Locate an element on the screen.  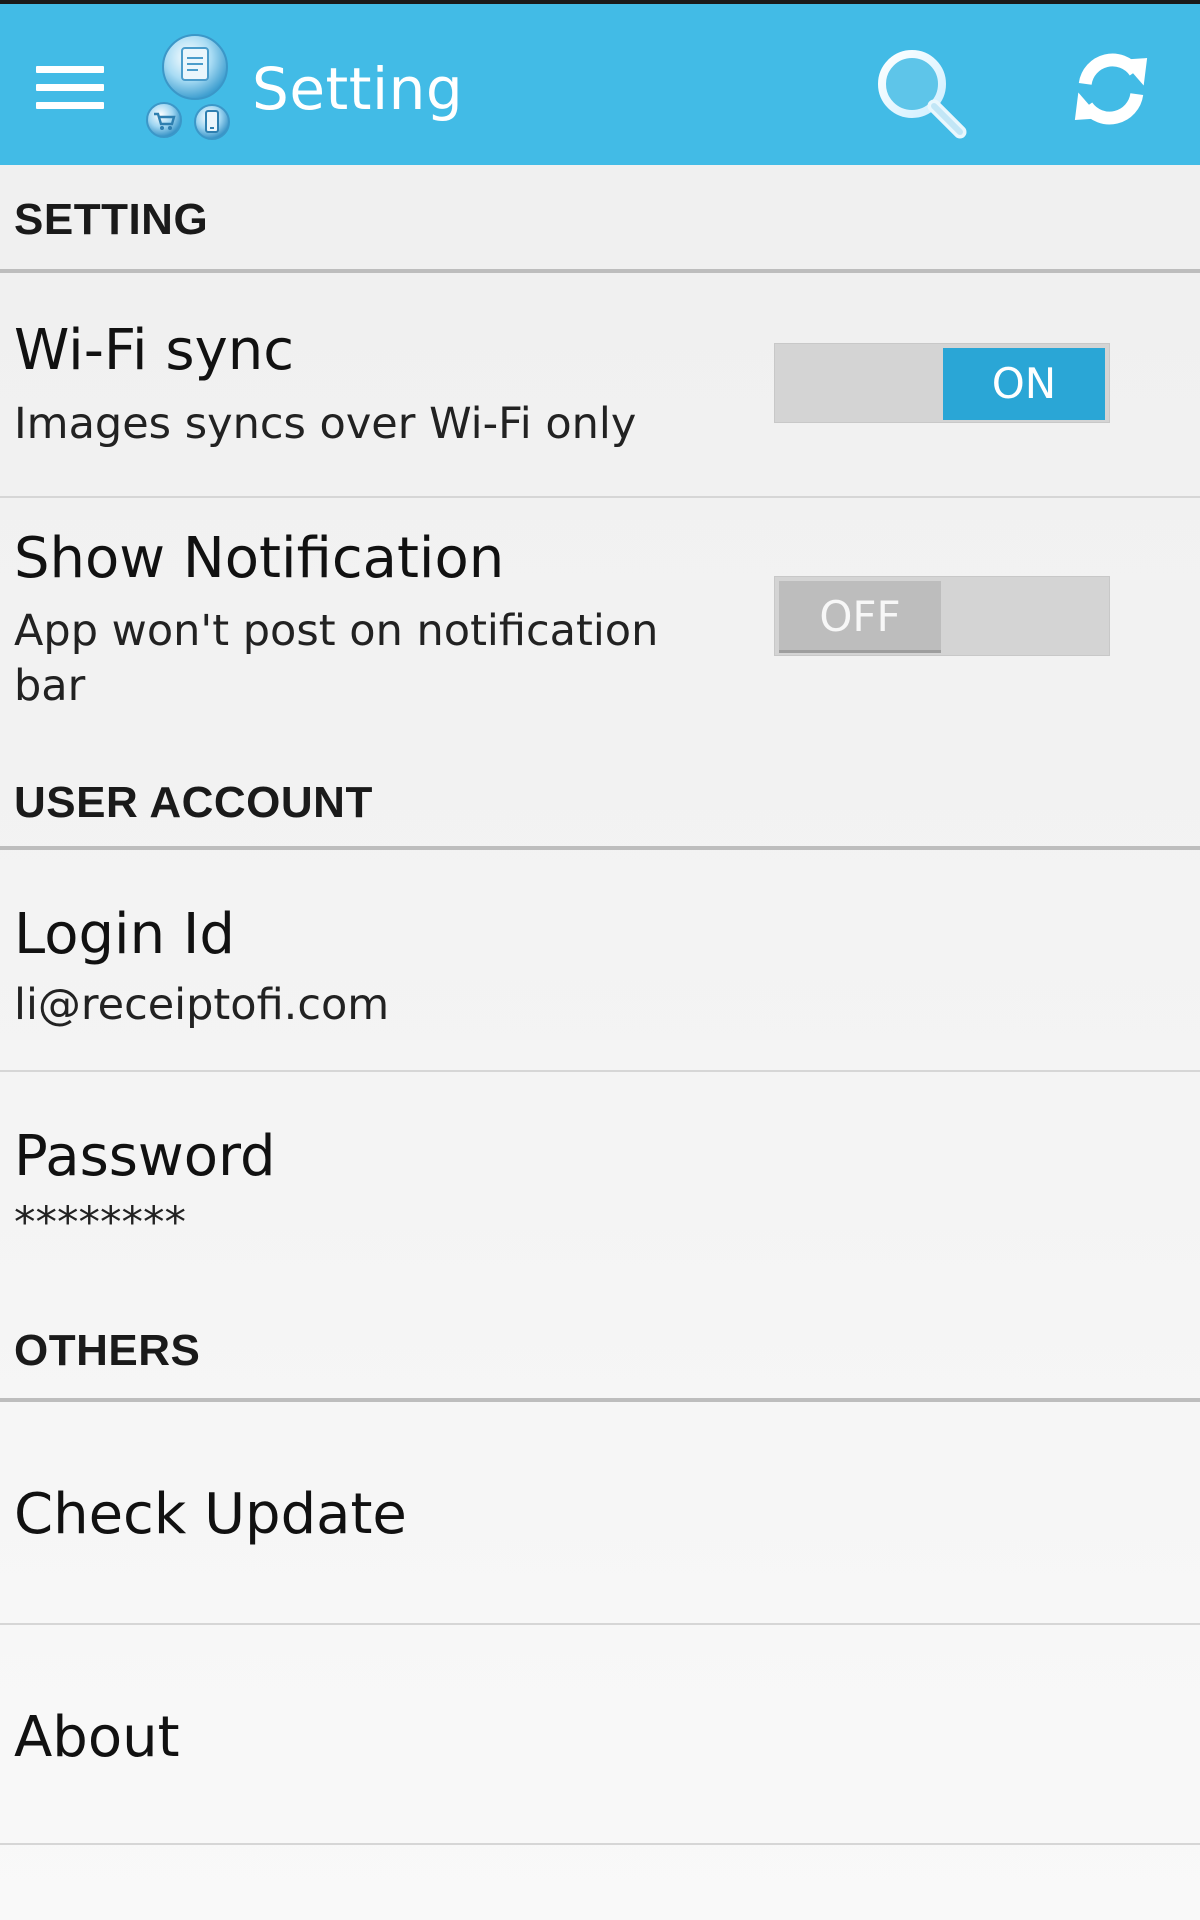
section-label: USER ACCOUNT is located at coordinates (193, 802).